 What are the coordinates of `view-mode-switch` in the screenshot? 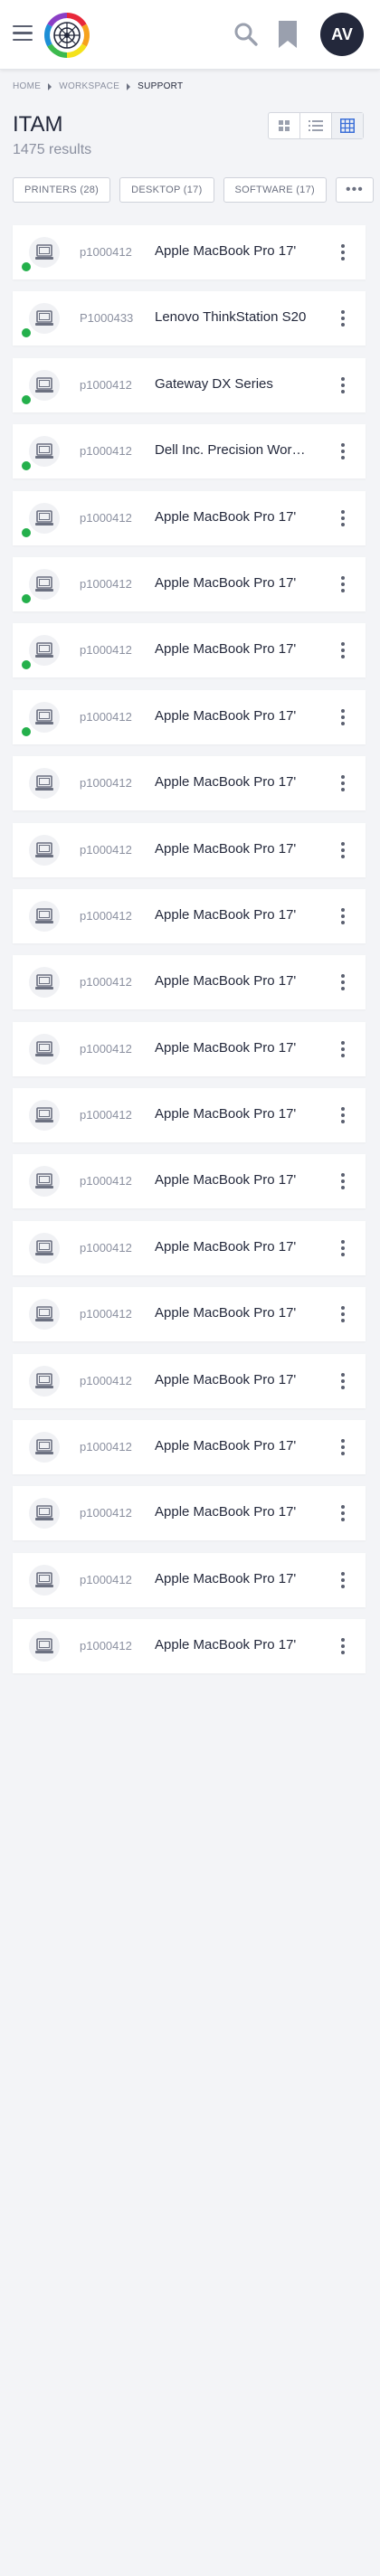 It's located at (316, 126).